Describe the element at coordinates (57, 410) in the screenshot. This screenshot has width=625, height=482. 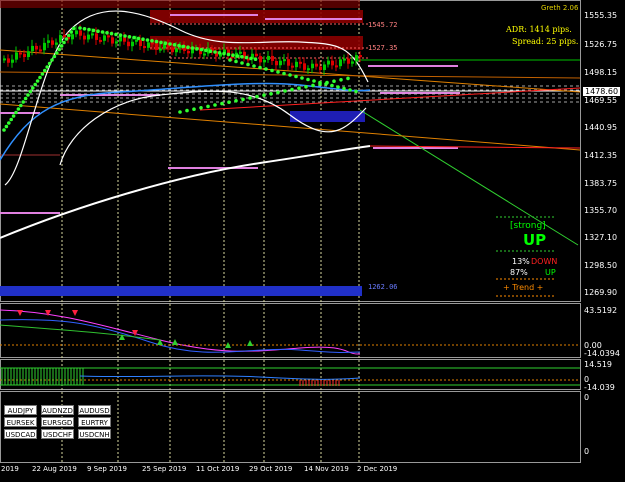
I see `pair-button-audnzd: AUDNZD` at that location.